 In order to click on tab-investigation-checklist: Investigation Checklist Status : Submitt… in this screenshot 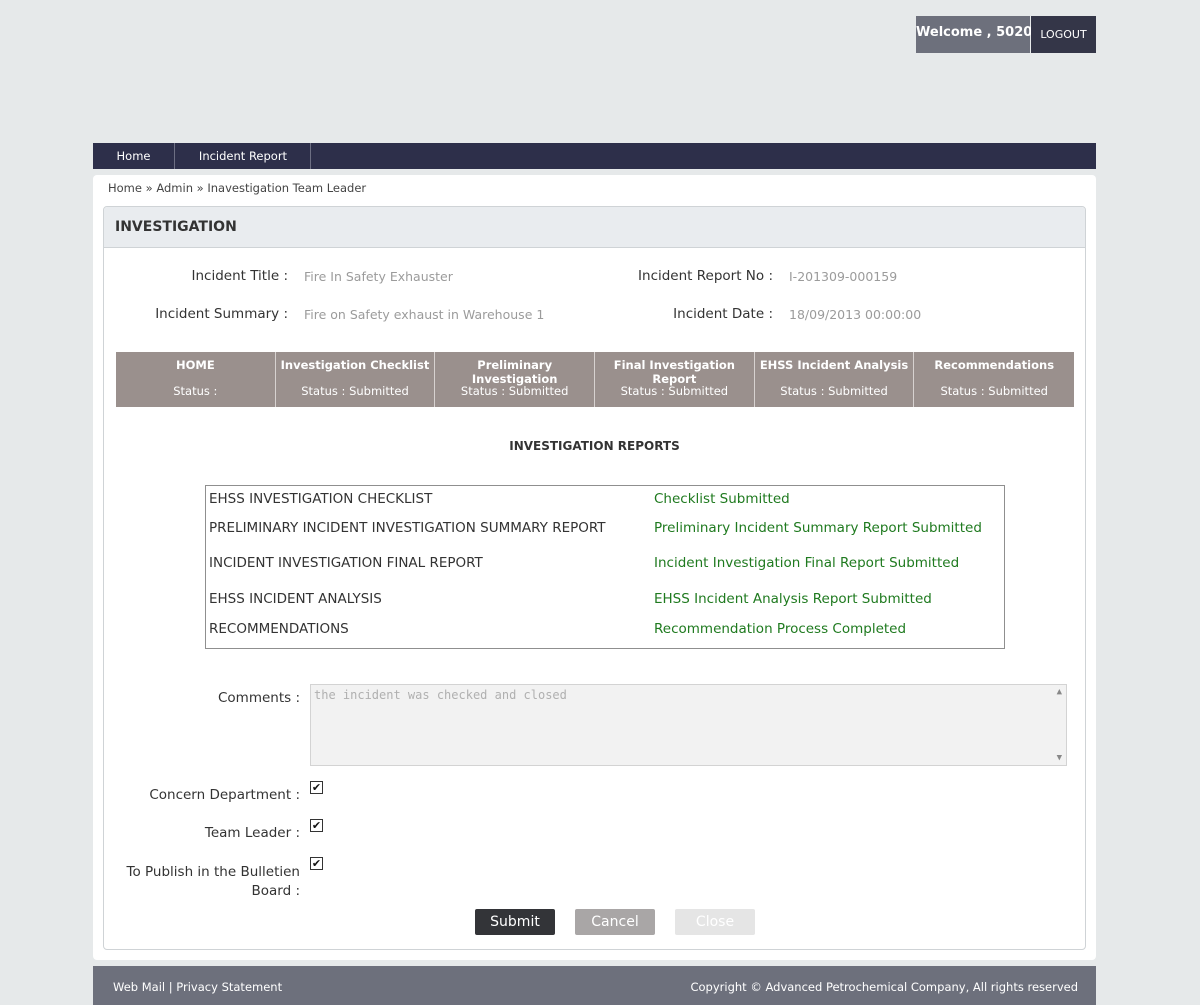, I will do `click(356, 379)`.